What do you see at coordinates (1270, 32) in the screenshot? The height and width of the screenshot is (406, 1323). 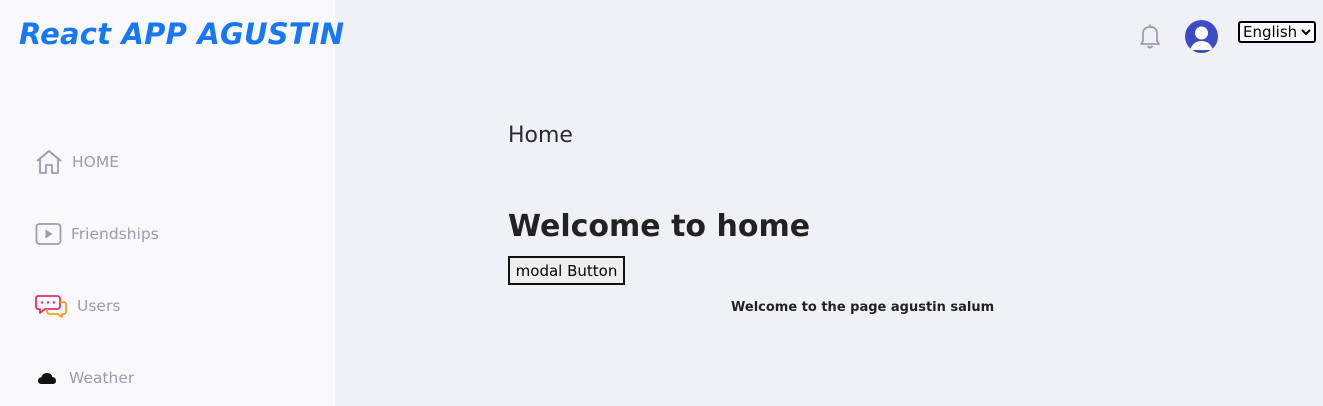 I see `language-select-value: English` at bounding box center [1270, 32].